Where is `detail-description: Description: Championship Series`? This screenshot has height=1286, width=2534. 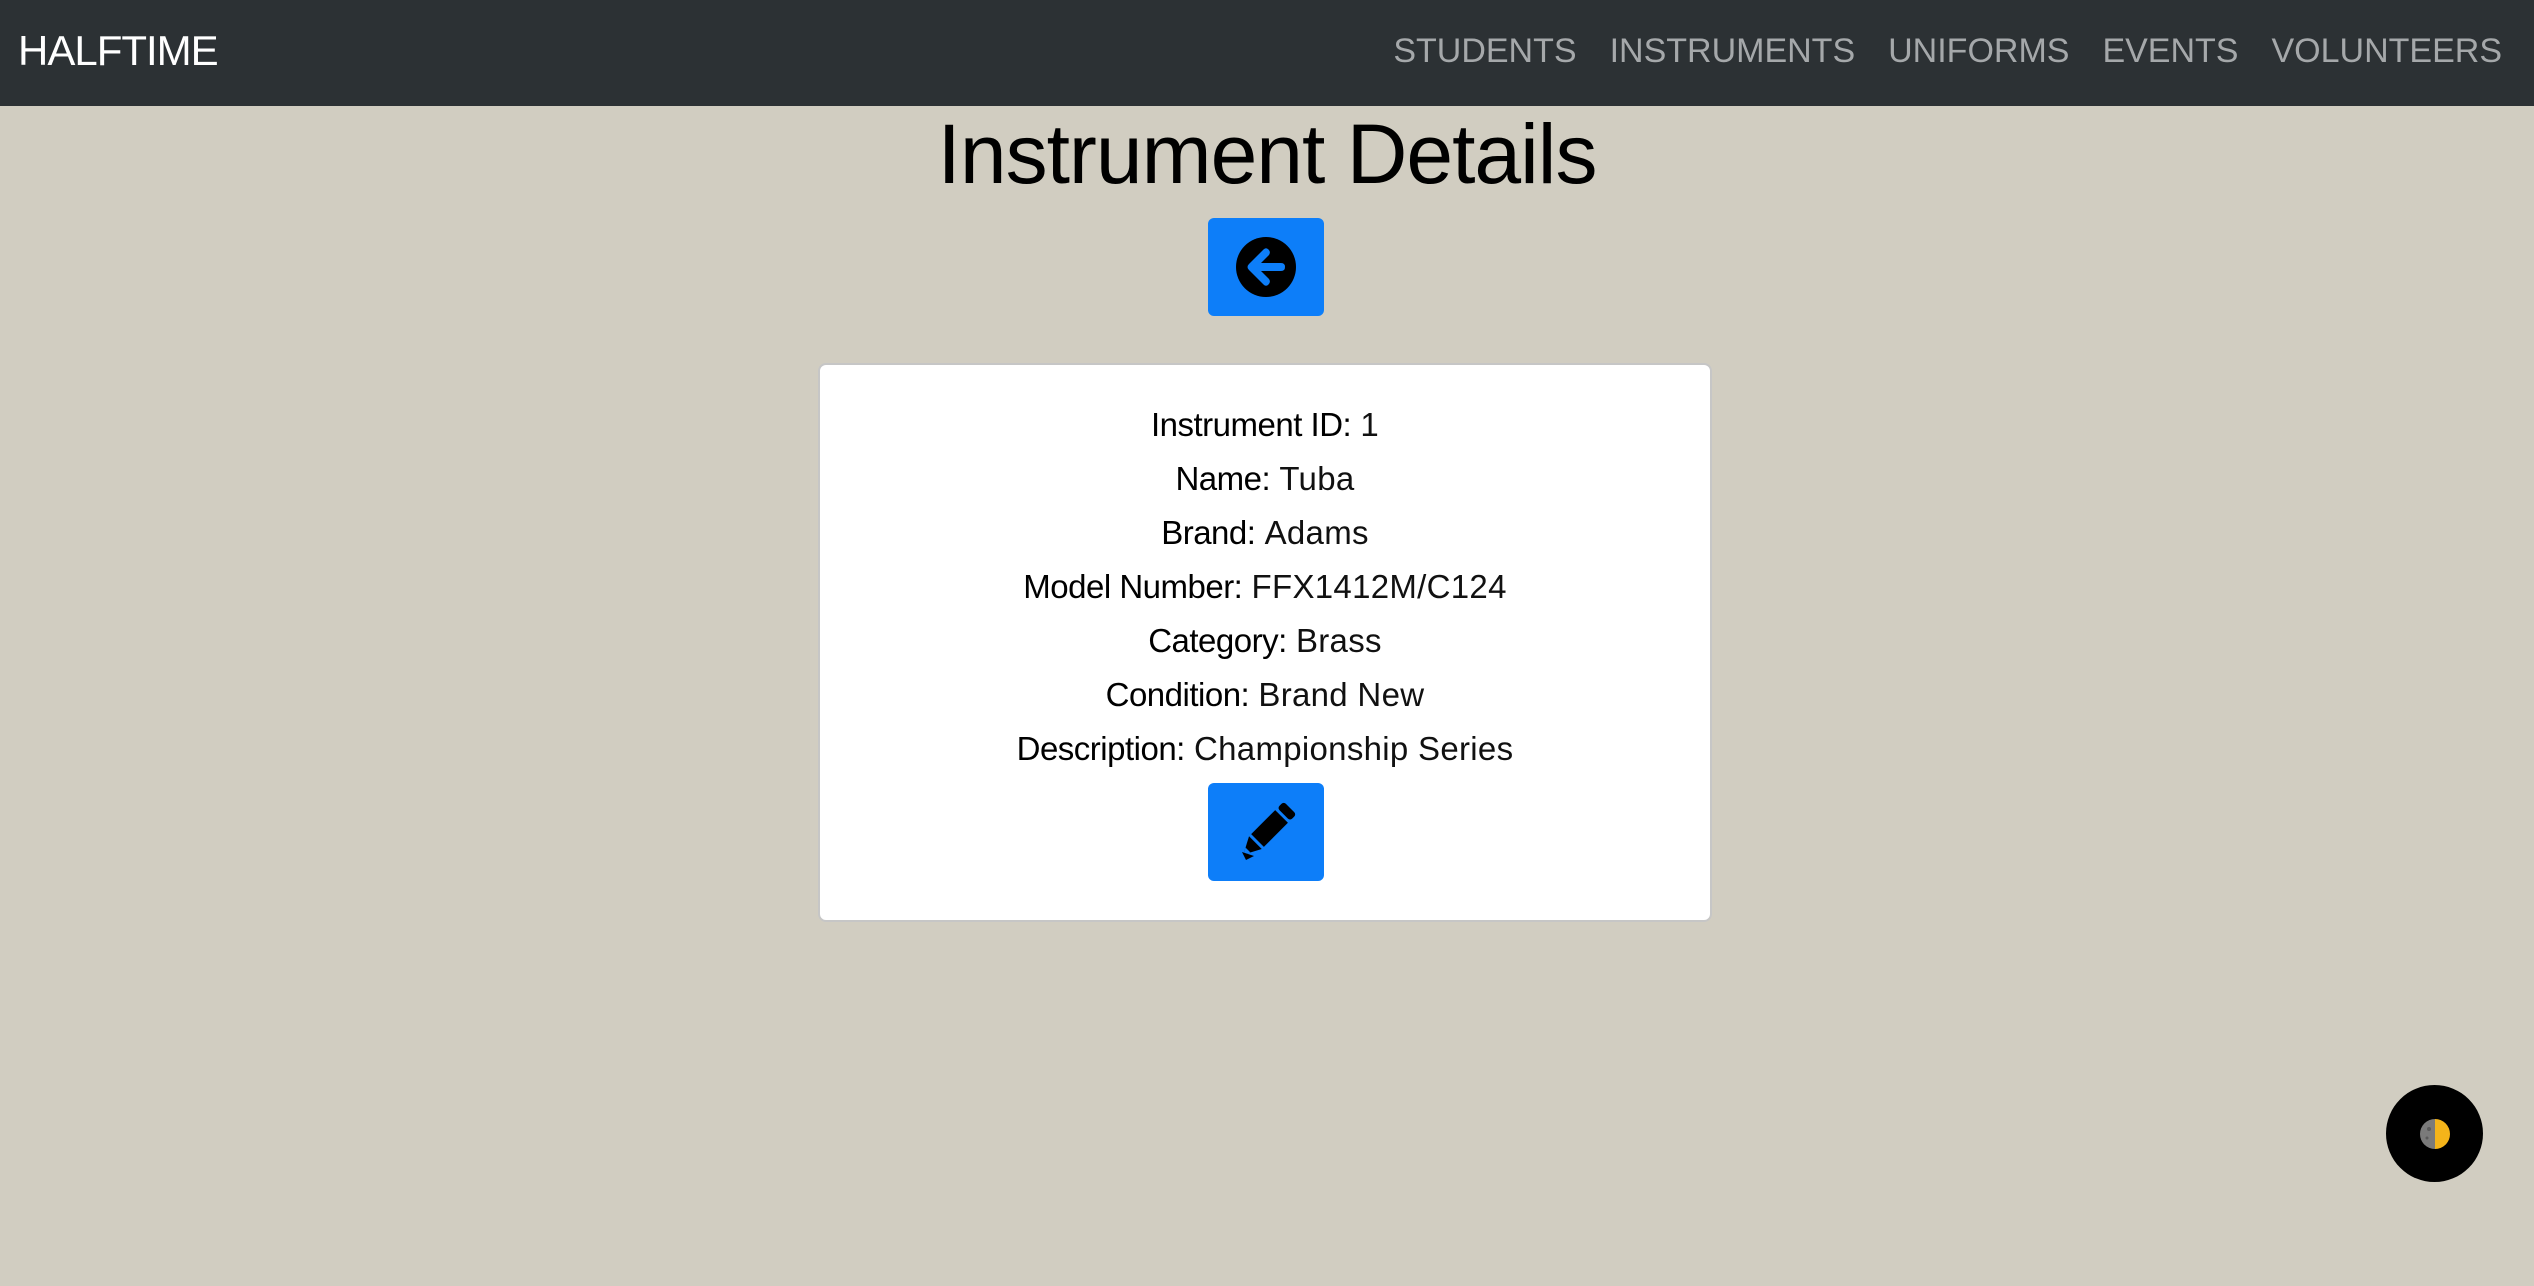 detail-description: Description: Championship Series is located at coordinates (1265, 749).